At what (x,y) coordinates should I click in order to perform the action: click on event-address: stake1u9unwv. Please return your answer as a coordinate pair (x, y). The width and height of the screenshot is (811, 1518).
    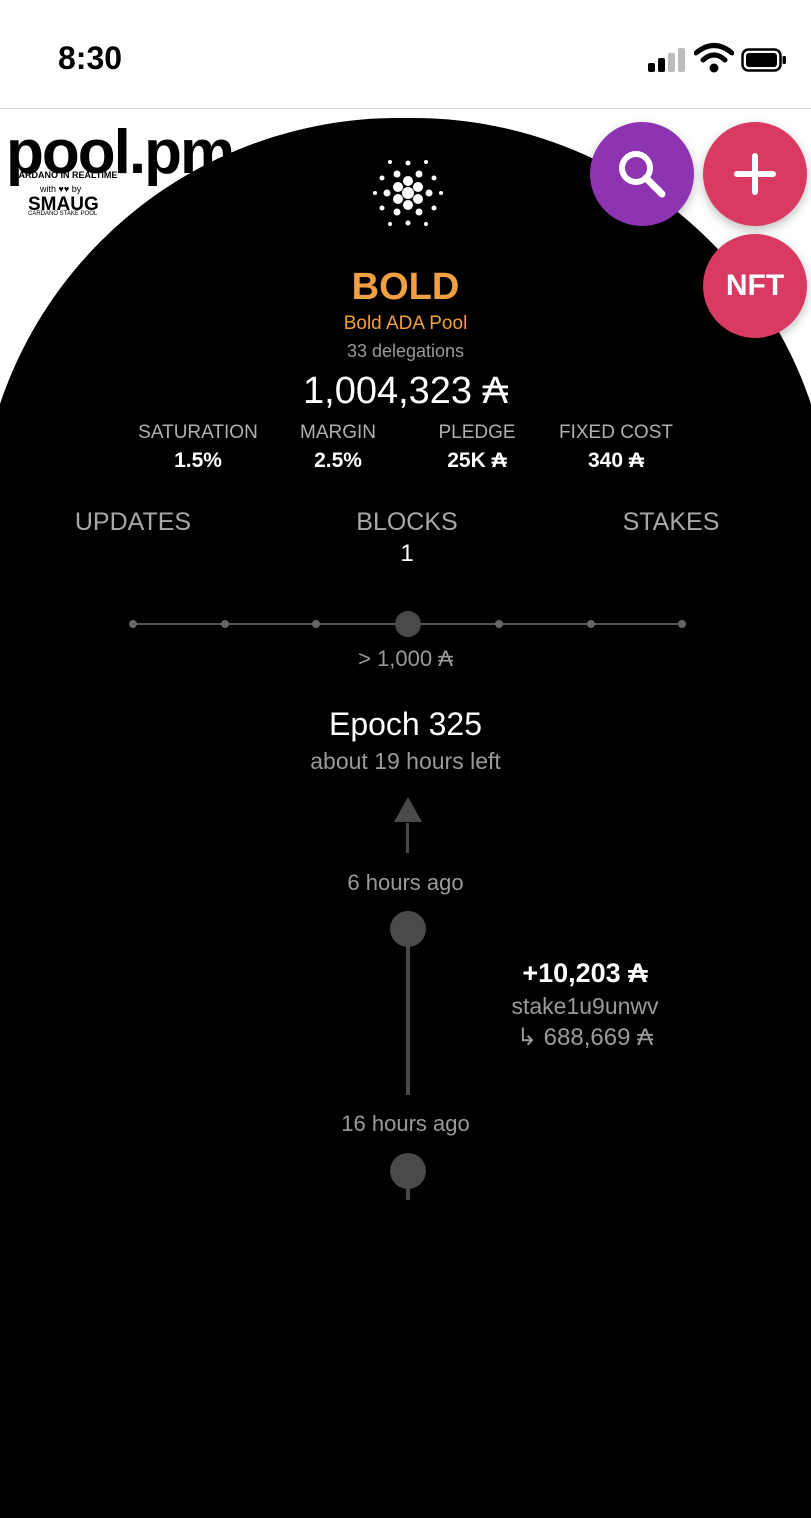
    Looking at the image, I should click on (585, 1006).